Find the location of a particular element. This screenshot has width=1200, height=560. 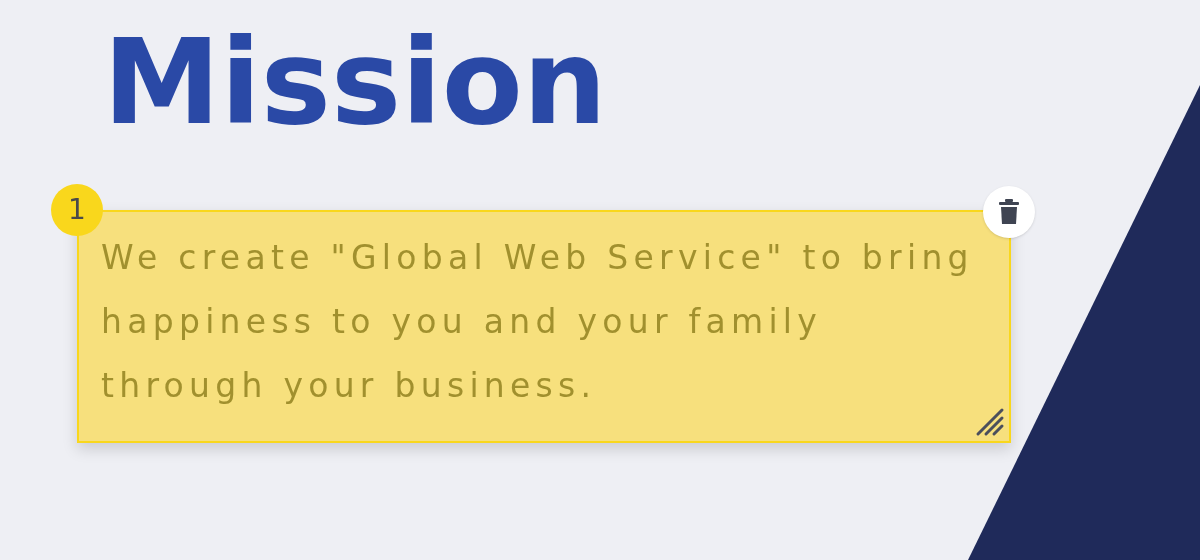

delete-button is located at coordinates (1009, 211).